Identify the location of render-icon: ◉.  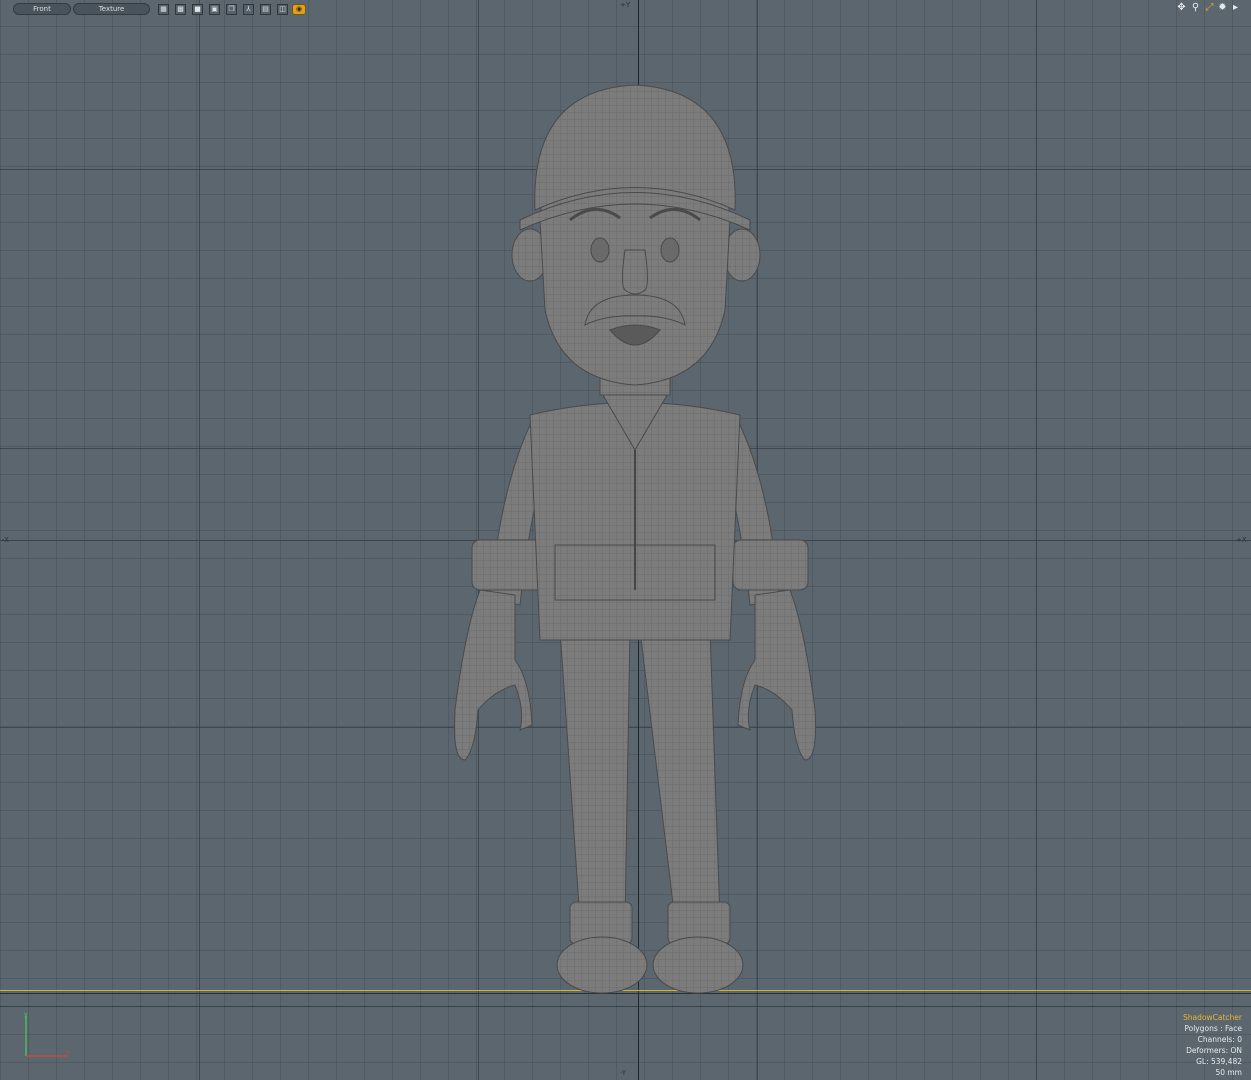
(299, 9).